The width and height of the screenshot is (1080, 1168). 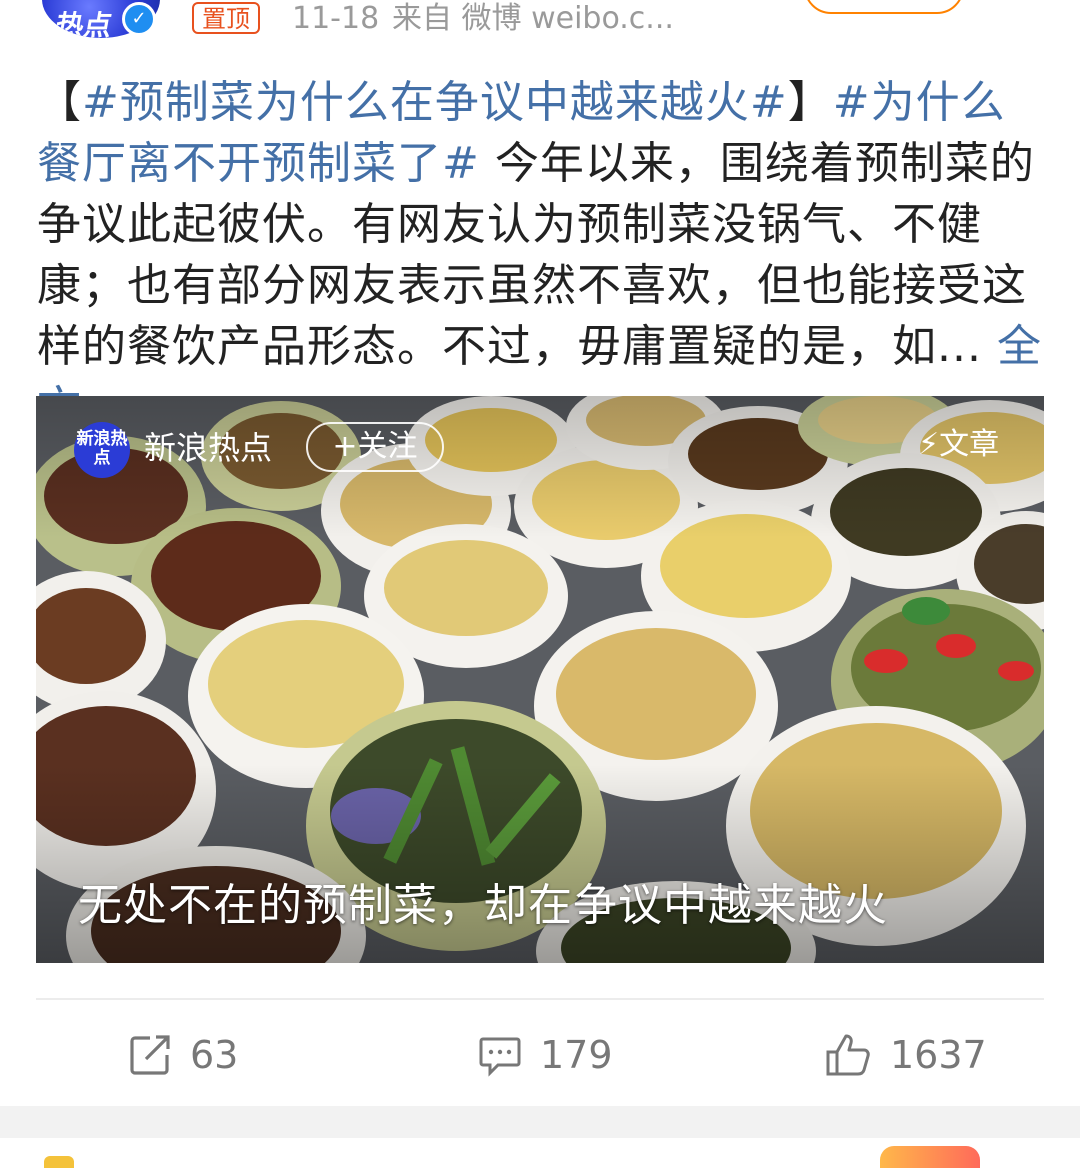 What do you see at coordinates (336, 18) in the screenshot?
I see `post-date: 11-18` at bounding box center [336, 18].